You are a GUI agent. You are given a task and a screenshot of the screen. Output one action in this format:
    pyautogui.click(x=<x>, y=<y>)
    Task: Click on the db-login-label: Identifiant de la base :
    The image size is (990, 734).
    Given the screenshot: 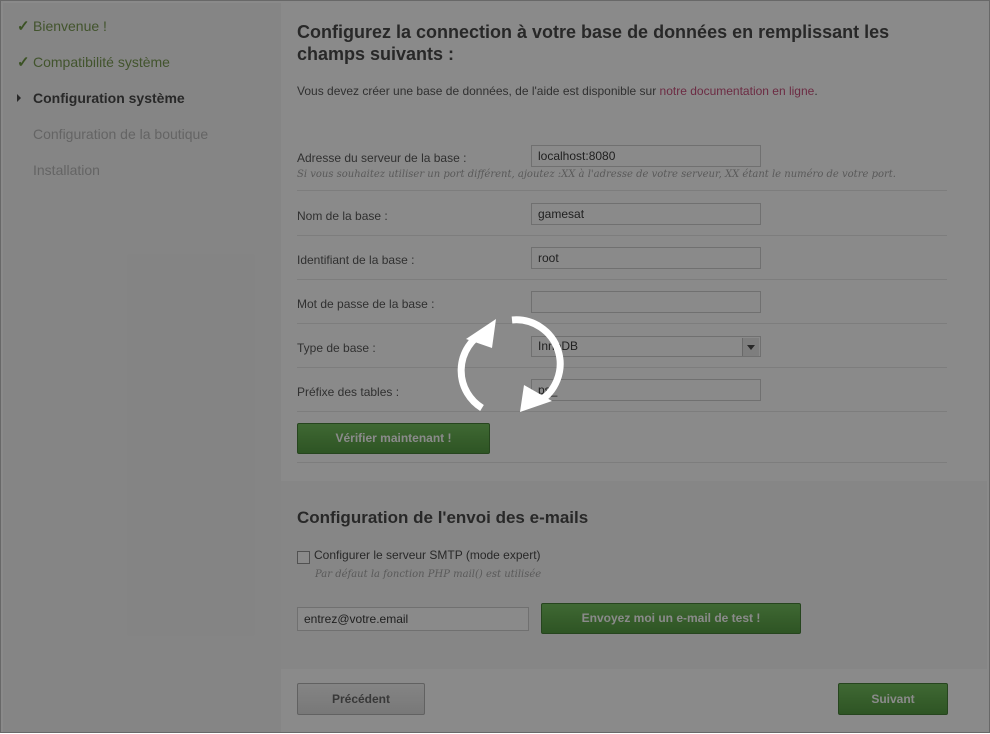 What is the action you would take?
    pyautogui.click(x=356, y=260)
    